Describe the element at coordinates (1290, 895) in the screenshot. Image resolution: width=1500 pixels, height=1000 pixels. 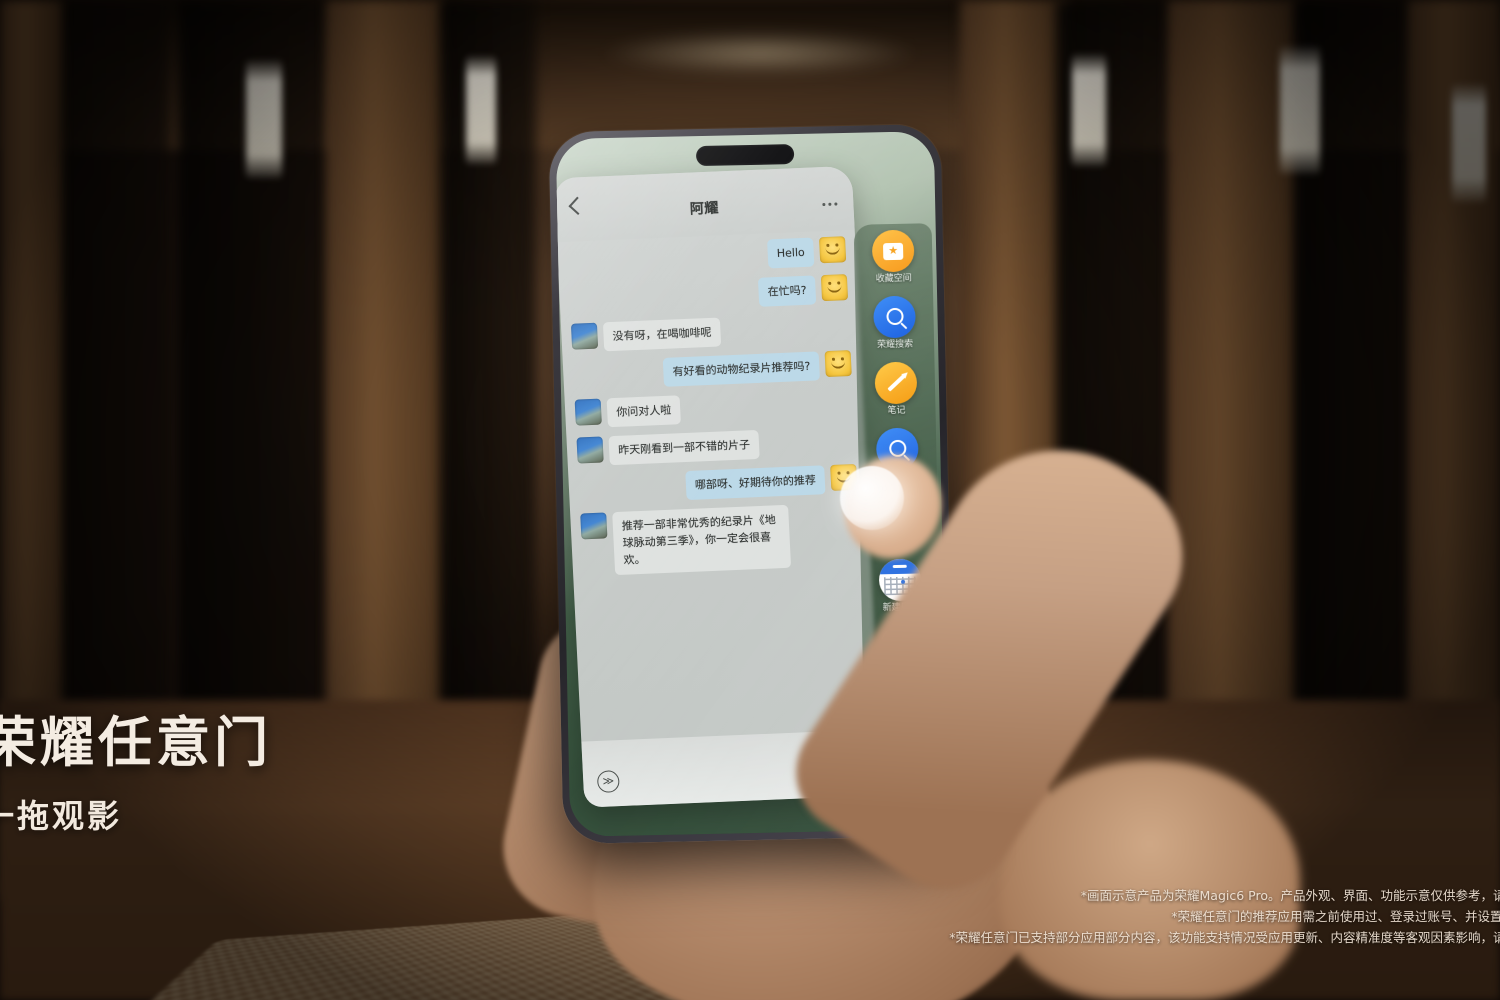
I see `disclaimer-line-1: *画面示意产品为荣耀Magic6 Pro。产品外观、界面、功能示意仅供参考，请以` at that location.